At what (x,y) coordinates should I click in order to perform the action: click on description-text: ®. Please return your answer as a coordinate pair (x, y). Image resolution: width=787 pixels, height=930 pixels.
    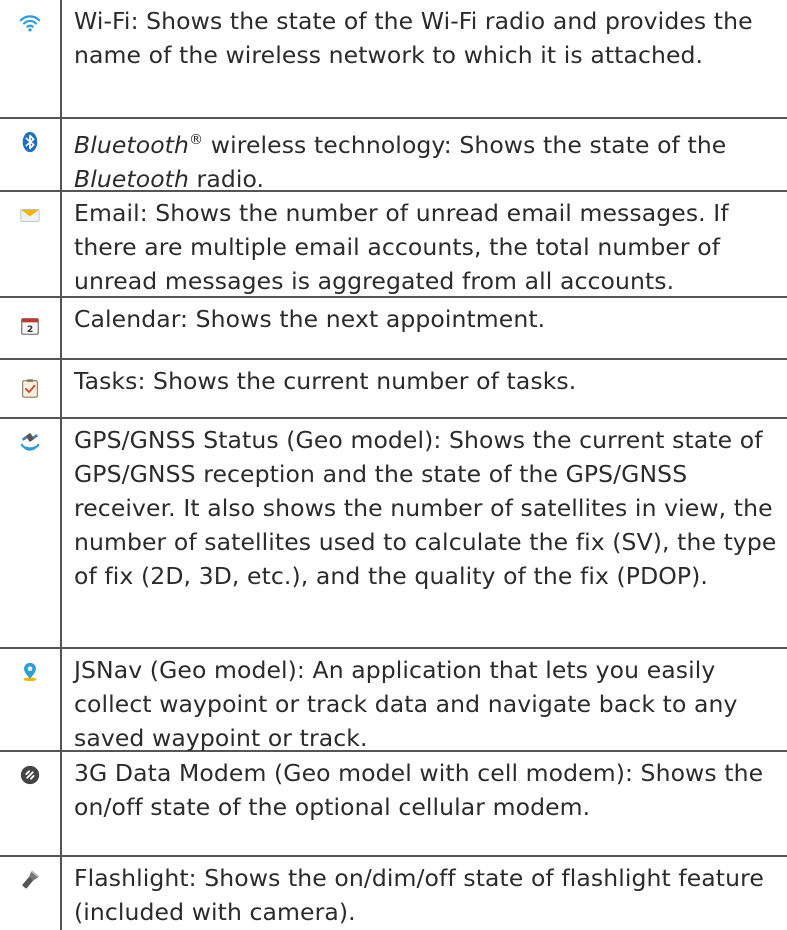
    Looking at the image, I should click on (196, 140).